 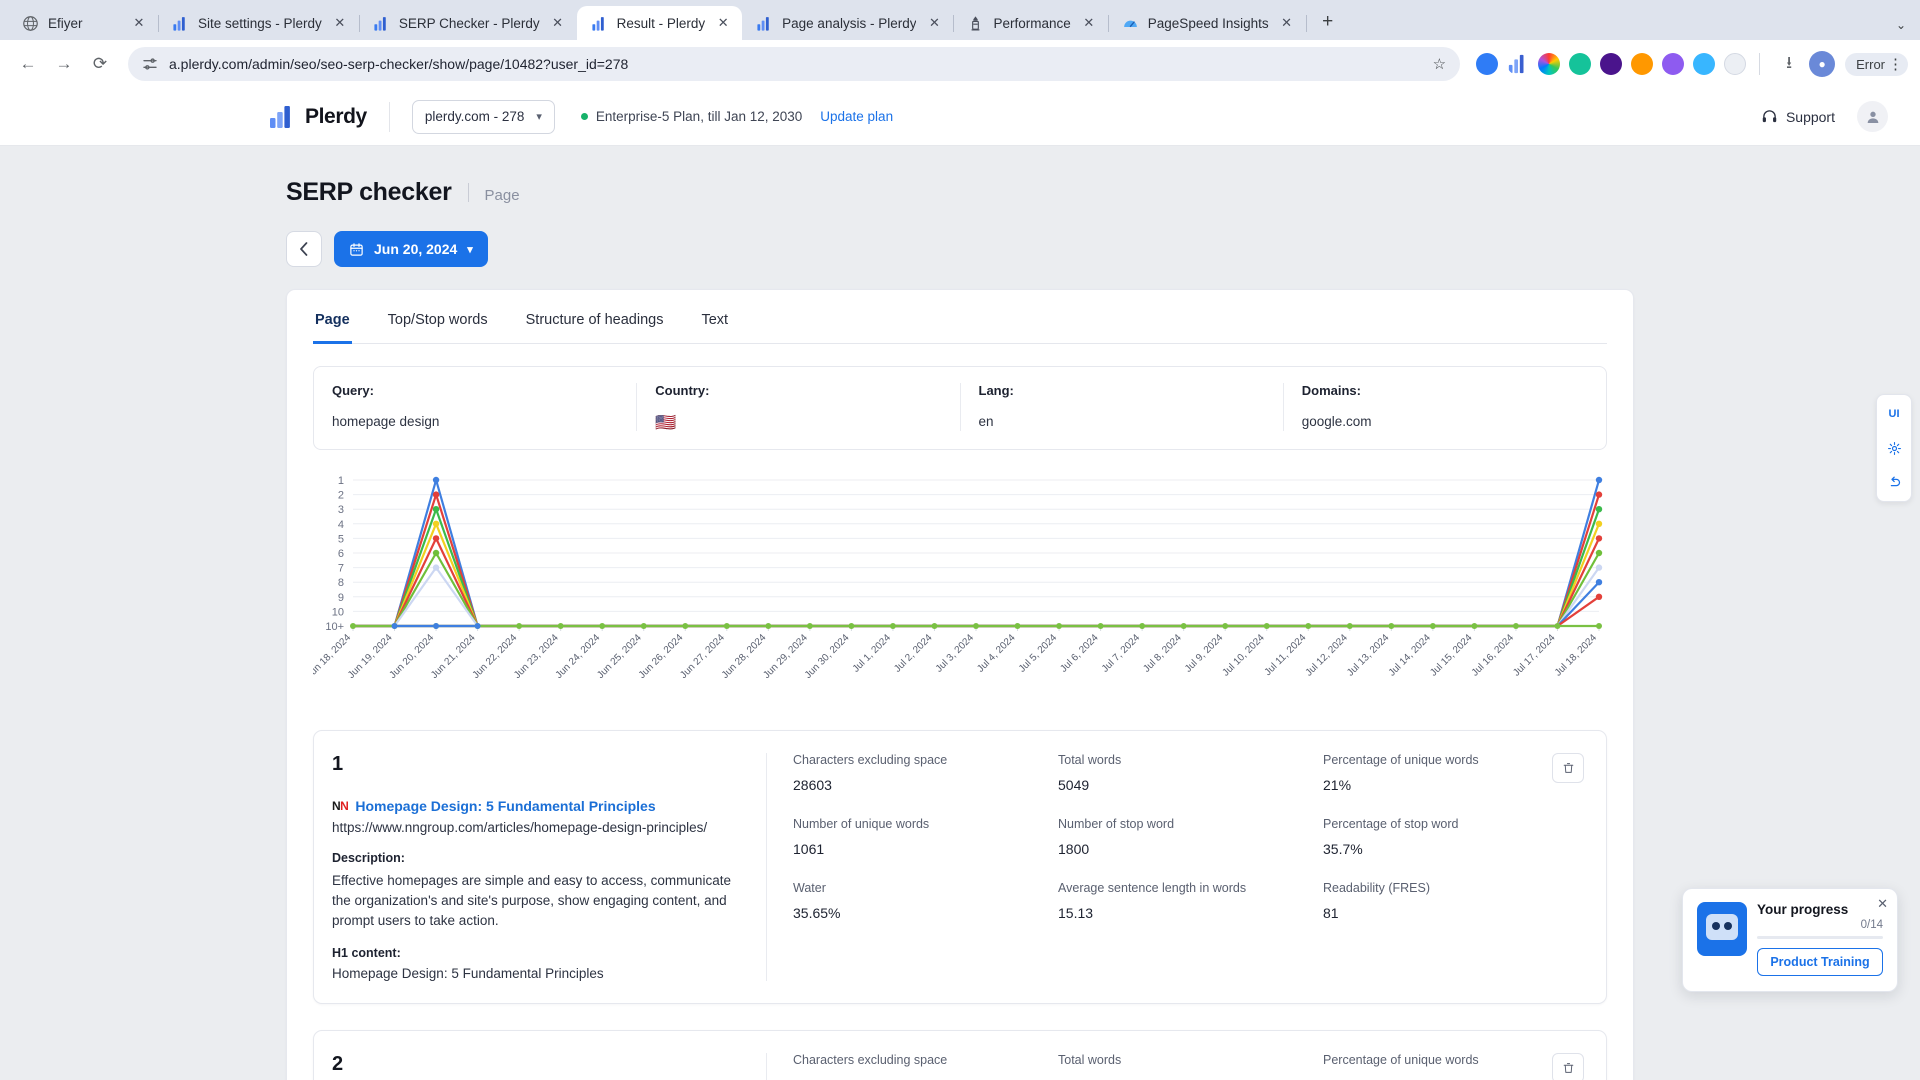 What do you see at coordinates (1130, 23) in the screenshot?
I see `pagespeed-icon` at bounding box center [1130, 23].